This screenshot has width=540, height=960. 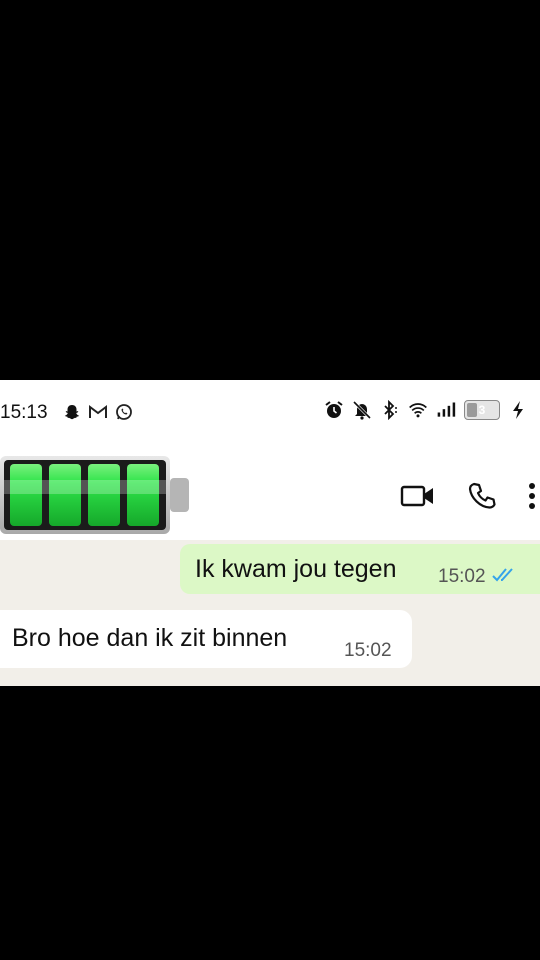 I want to click on full-battery-icon, so click(x=95, y=495).